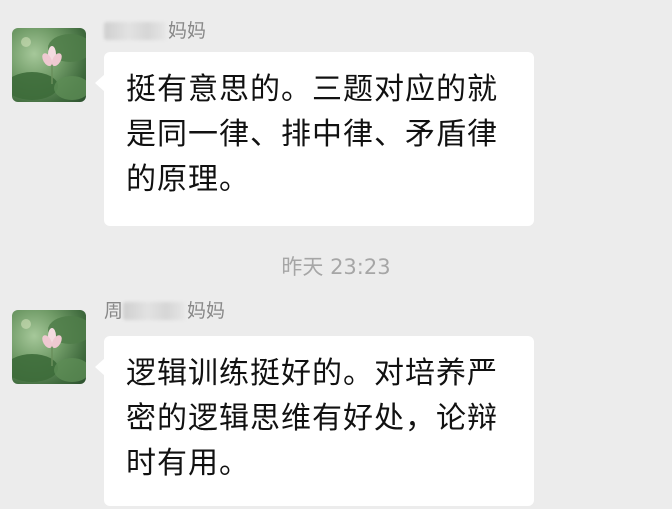 Image resolution: width=672 pixels, height=509 pixels. Describe the element at coordinates (336, 267) in the screenshot. I see `timestamp: 昨天 23:23` at that location.